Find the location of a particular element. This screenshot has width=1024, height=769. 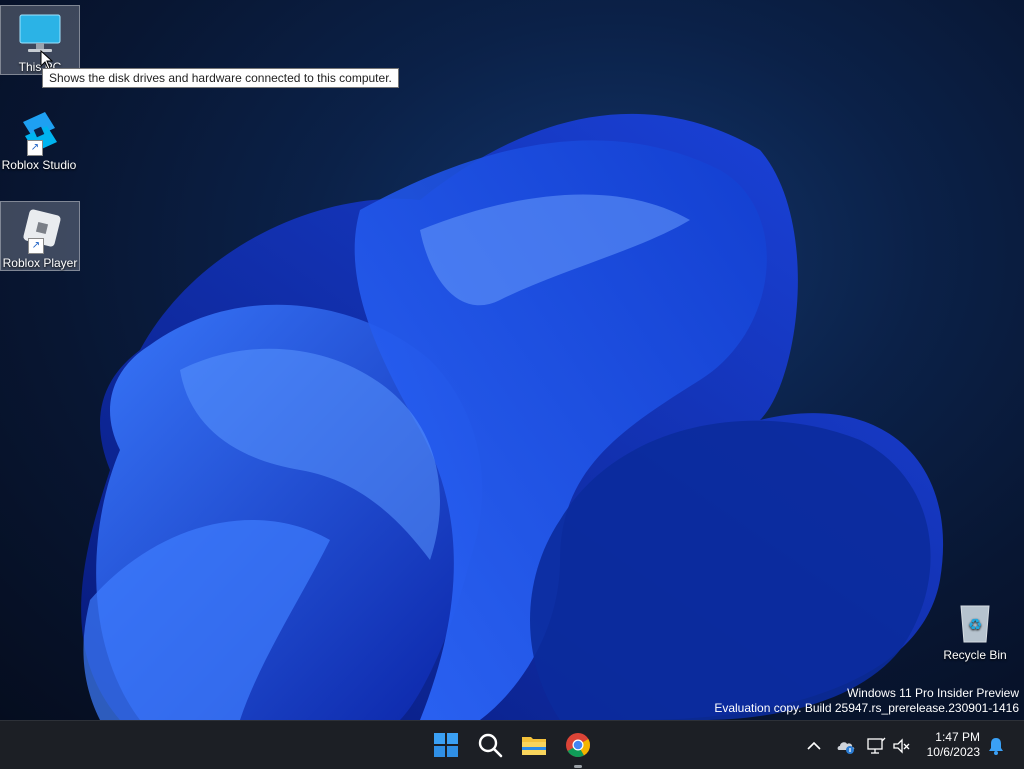

desktop-icon-roblox-studio: ↗ Roblox Studio is located at coordinates (39, 138).